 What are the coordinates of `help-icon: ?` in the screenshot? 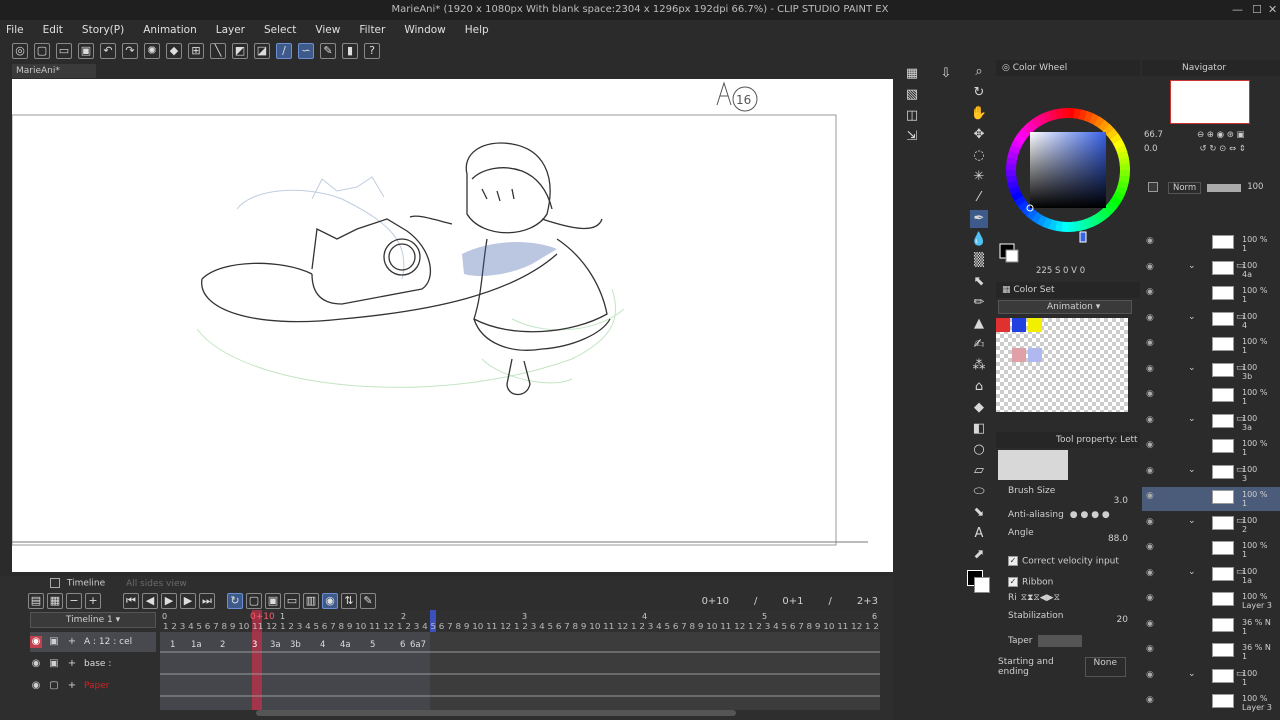 It's located at (372, 51).